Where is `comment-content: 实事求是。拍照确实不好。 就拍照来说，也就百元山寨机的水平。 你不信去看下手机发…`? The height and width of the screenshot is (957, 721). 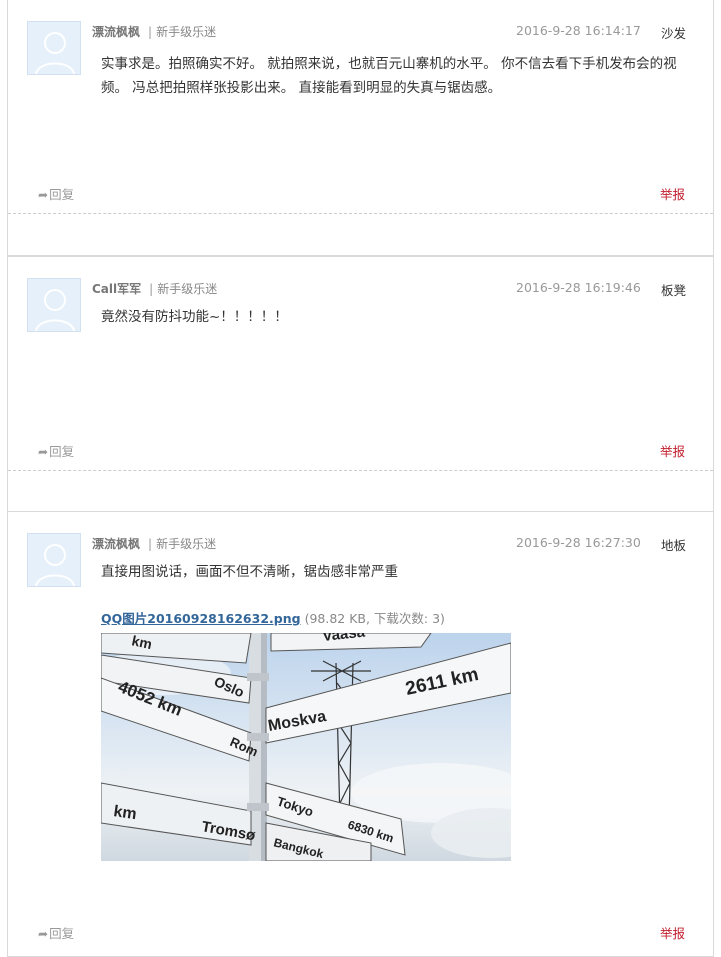
comment-content: 实事求是。拍照确实不好。 就拍照来说，也就百元山寨机的水平。 你不信去看下手机发… is located at coordinates (389, 76).